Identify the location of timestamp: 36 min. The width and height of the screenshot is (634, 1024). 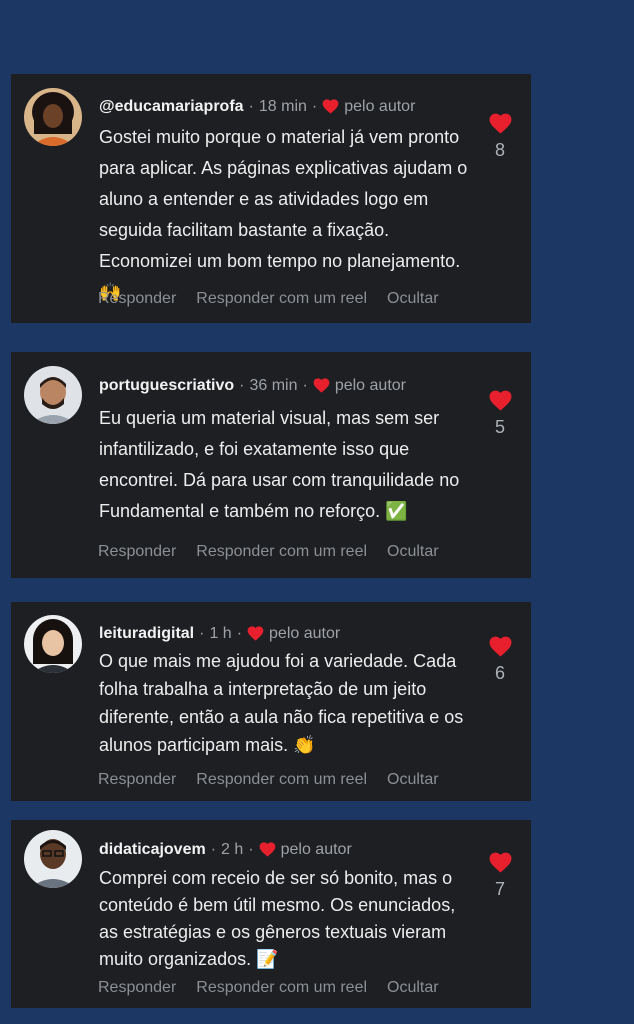
(273, 385).